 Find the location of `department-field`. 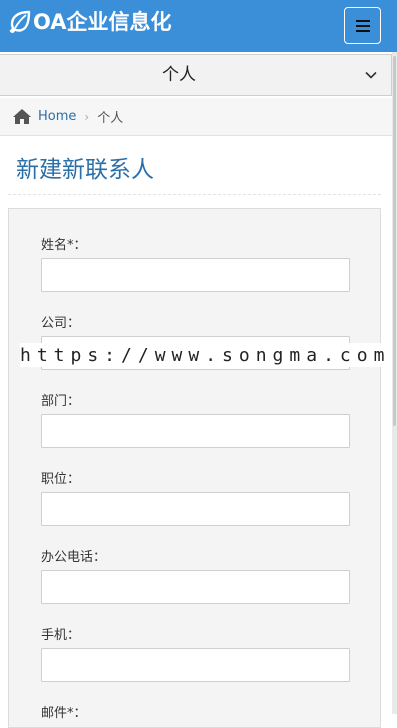

department-field is located at coordinates (195, 431).